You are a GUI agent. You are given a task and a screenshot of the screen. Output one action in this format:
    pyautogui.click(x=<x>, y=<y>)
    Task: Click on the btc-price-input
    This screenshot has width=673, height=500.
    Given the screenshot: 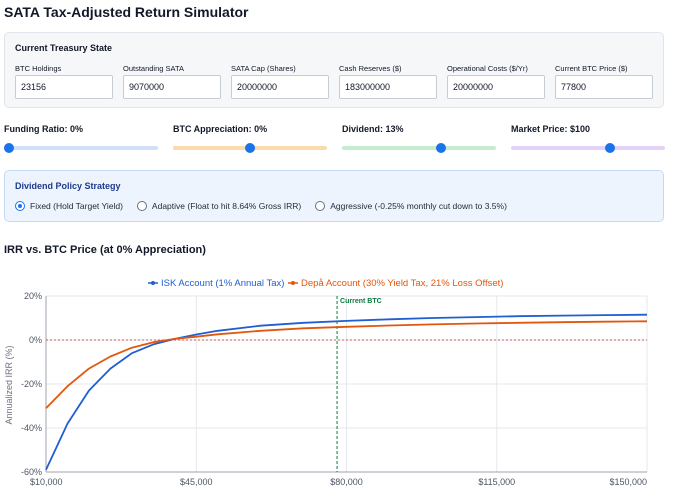 What is the action you would take?
    pyautogui.click(x=604, y=87)
    